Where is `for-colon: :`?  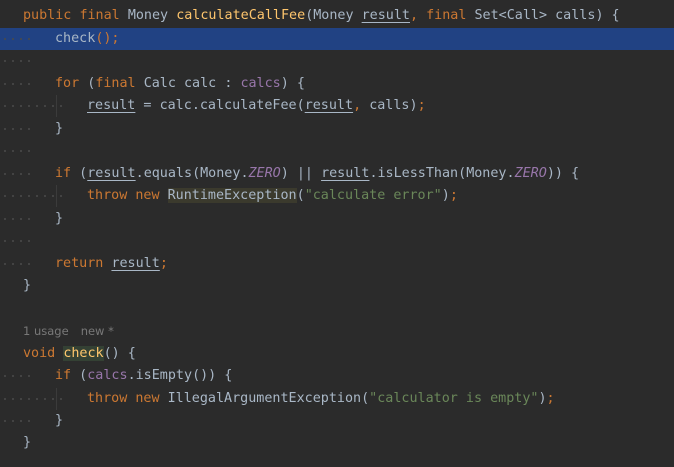
for-colon: : is located at coordinates (228, 83).